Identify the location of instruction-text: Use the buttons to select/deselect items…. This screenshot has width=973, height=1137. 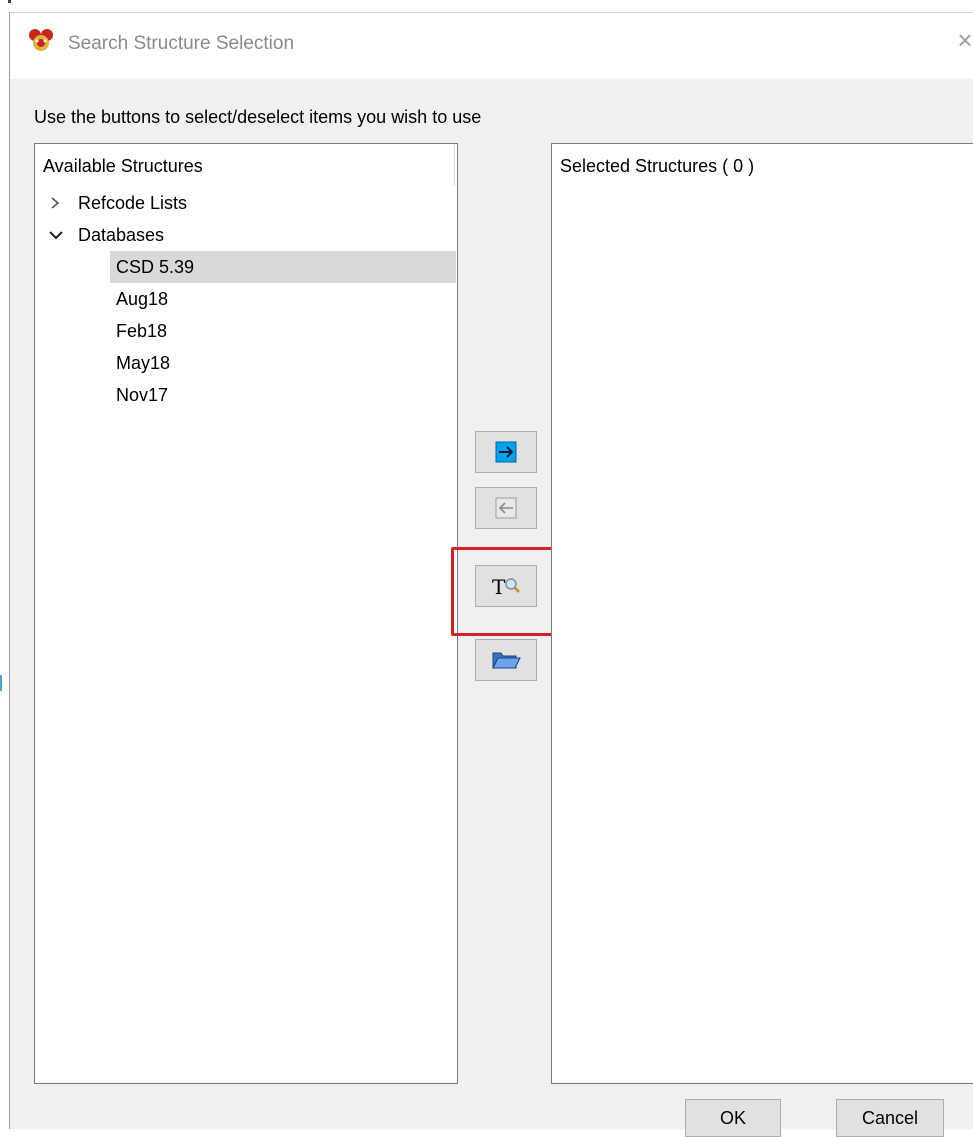
(258, 117).